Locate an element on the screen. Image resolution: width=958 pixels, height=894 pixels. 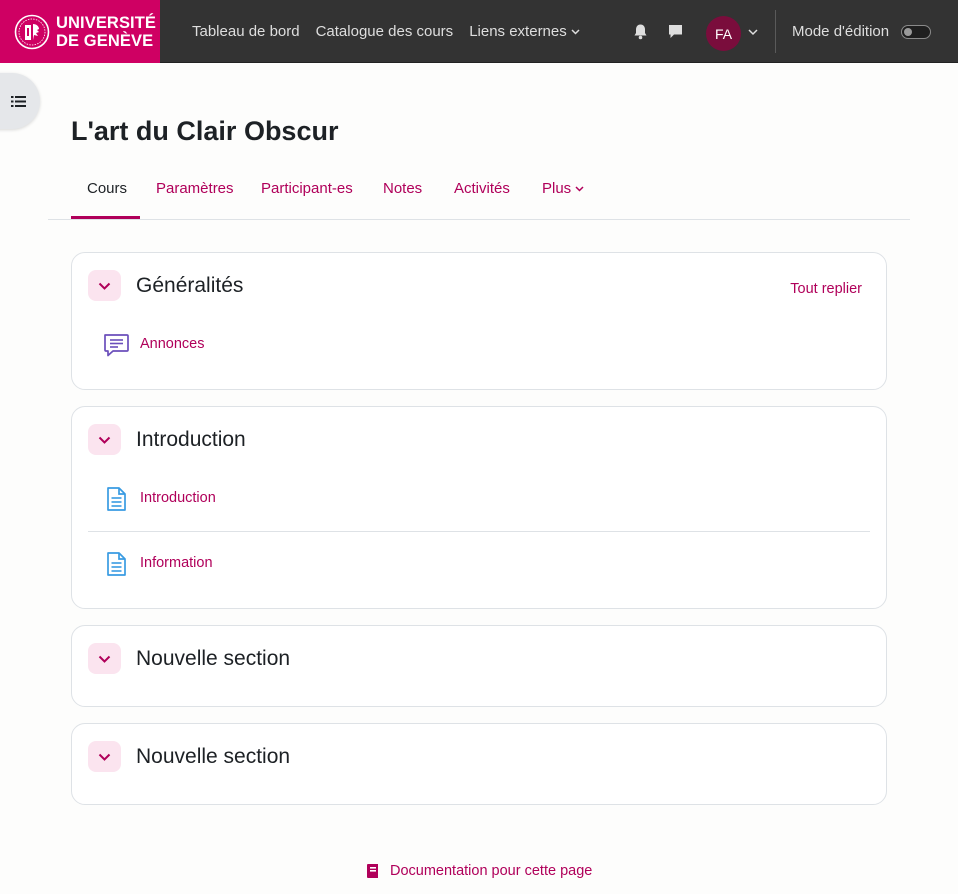
documentation-link: Documentation pour cette page is located at coordinates (479, 871).